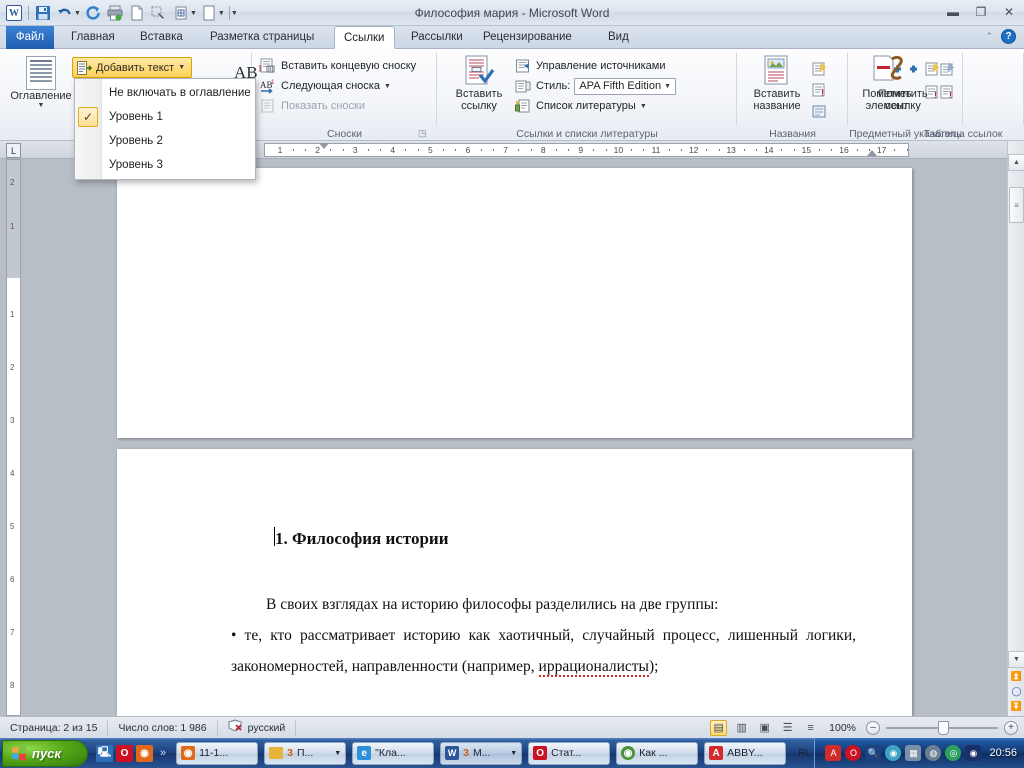 The height and width of the screenshot is (768, 1024). Describe the element at coordinates (481, 753) in the screenshot. I see `taskbar-button-word: W 3 М... ▼` at that location.